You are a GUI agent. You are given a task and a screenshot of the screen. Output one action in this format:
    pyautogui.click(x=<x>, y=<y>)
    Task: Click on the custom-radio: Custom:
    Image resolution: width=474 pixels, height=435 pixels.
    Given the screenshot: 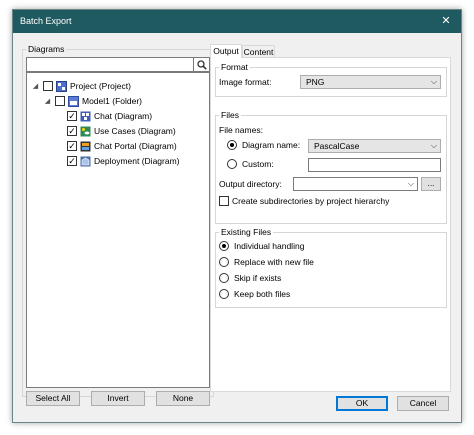 What is the action you would take?
    pyautogui.click(x=250, y=164)
    